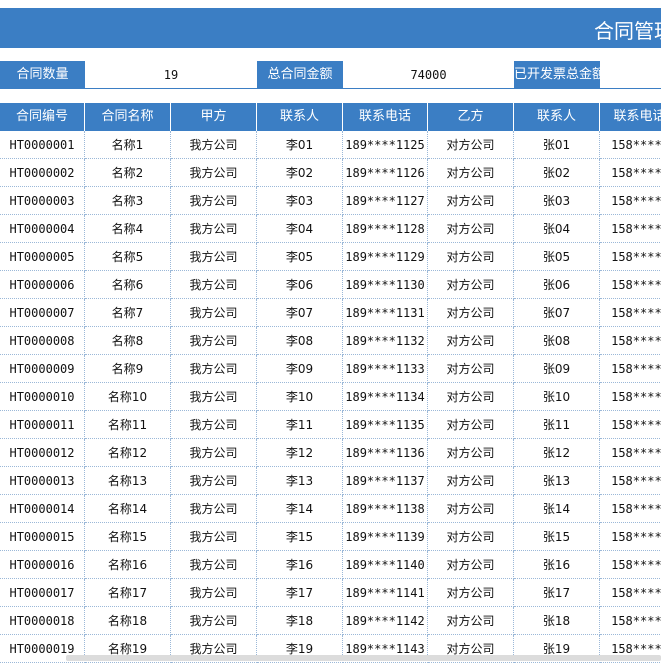 The height and width of the screenshot is (663, 661). I want to click on phone-a-cell: 189****1125, so click(385, 145).